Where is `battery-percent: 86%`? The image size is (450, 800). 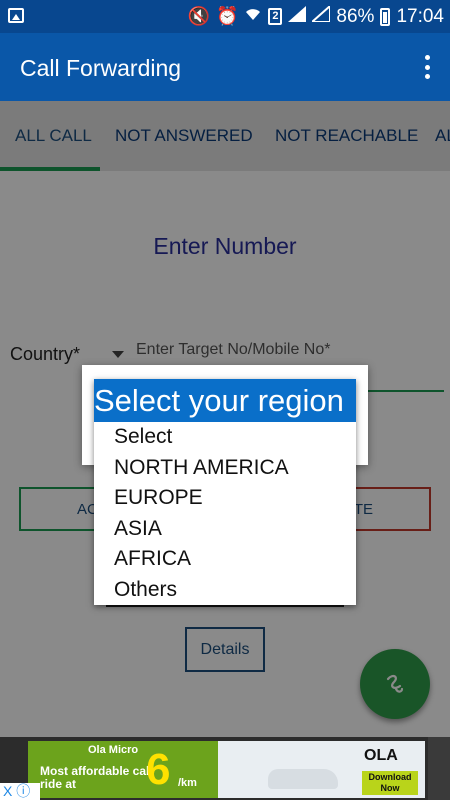 battery-percent: 86% is located at coordinates (355, 16).